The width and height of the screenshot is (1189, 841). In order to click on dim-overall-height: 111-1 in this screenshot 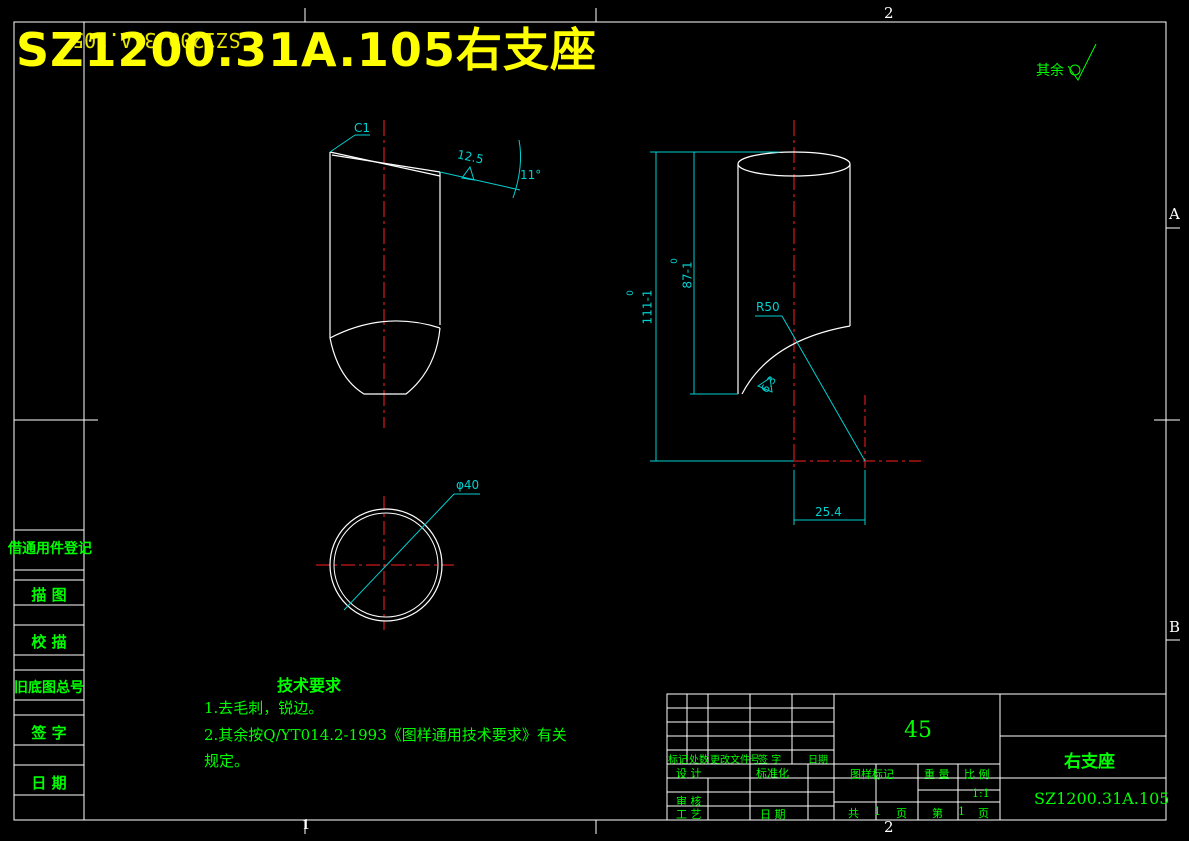, I will do `click(647, 307)`.